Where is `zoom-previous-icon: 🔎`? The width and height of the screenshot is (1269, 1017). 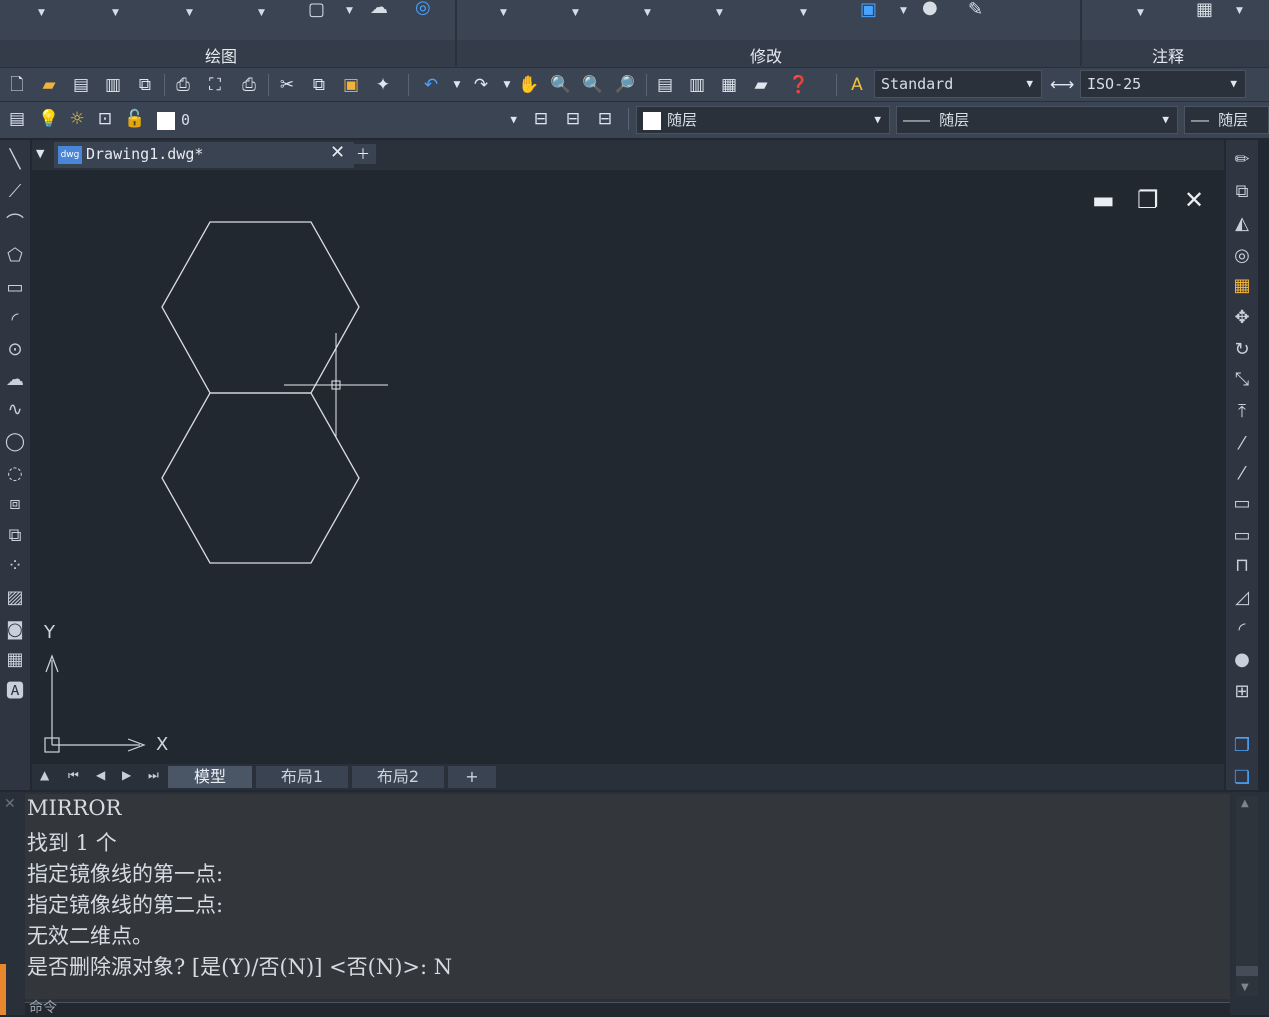 zoom-previous-icon: 🔎 is located at coordinates (625, 85).